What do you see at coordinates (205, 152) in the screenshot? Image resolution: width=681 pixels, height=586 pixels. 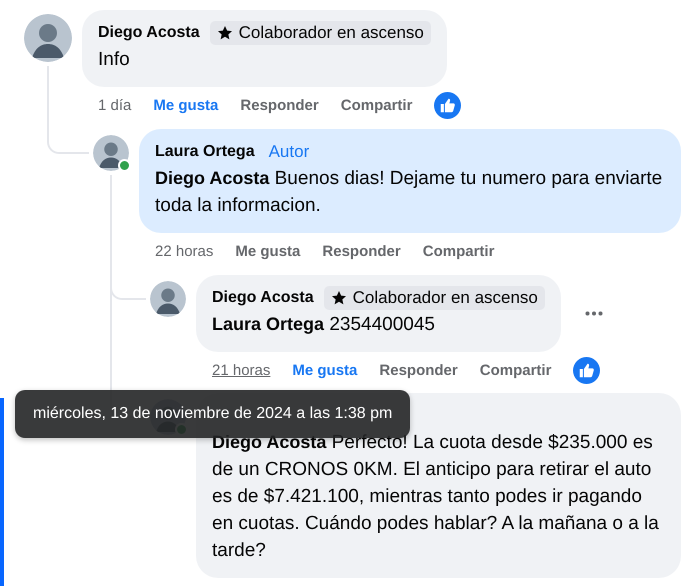 I see `author-name: Laura Ortega` at bounding box center [205, 152].